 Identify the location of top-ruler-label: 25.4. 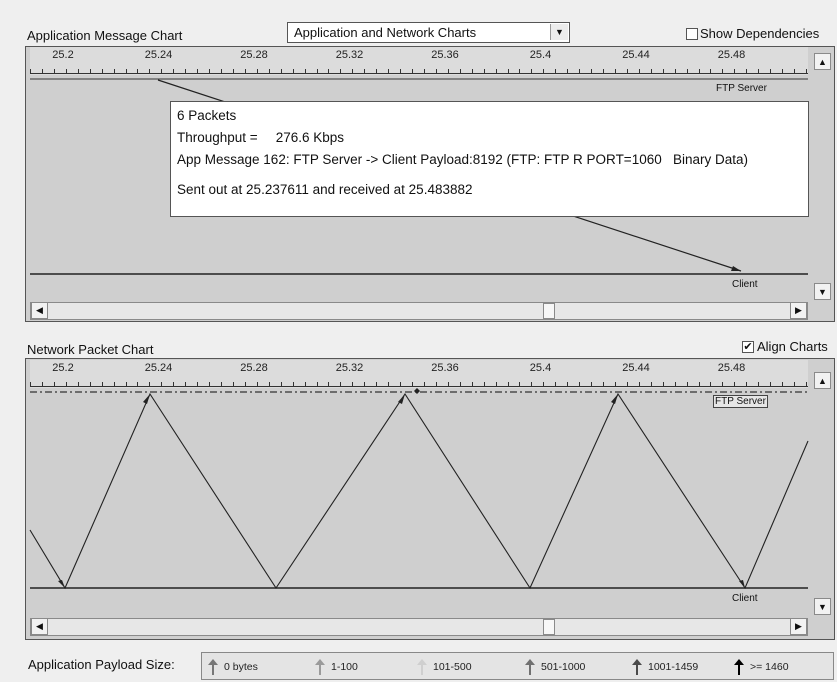
(540, 55).